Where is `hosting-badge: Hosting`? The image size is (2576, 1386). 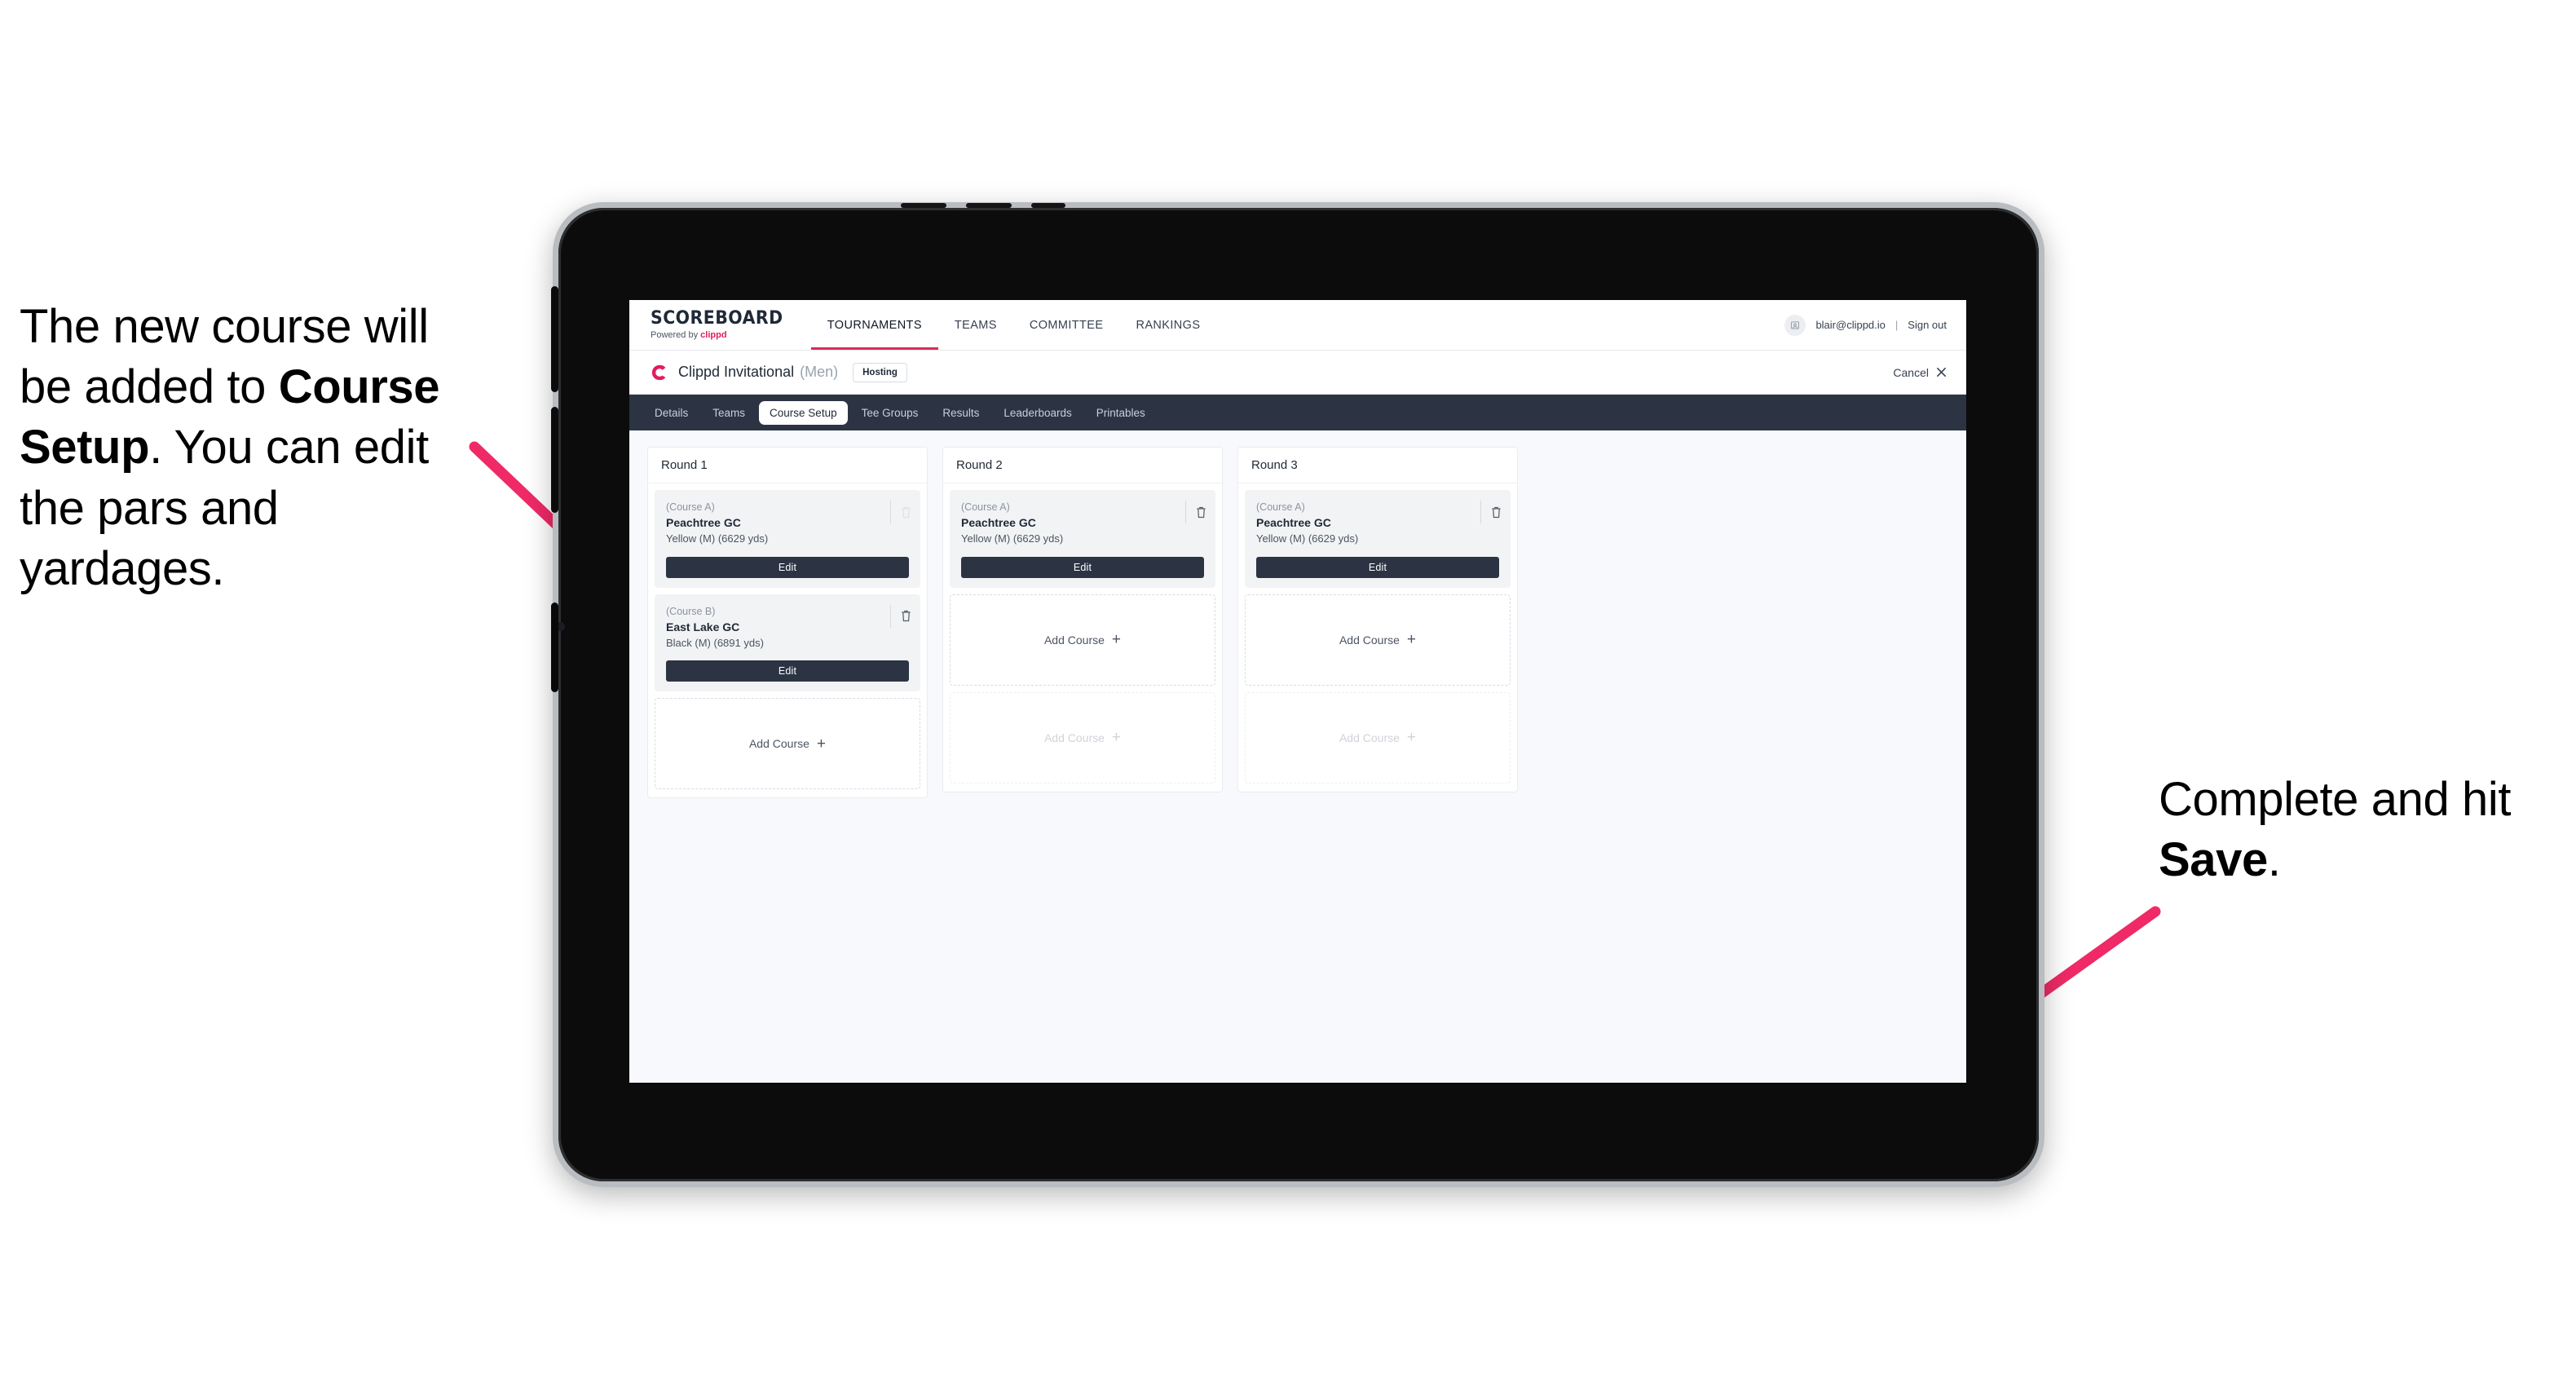 hosting-badge: Hosting is located at coordinates (880, 372).